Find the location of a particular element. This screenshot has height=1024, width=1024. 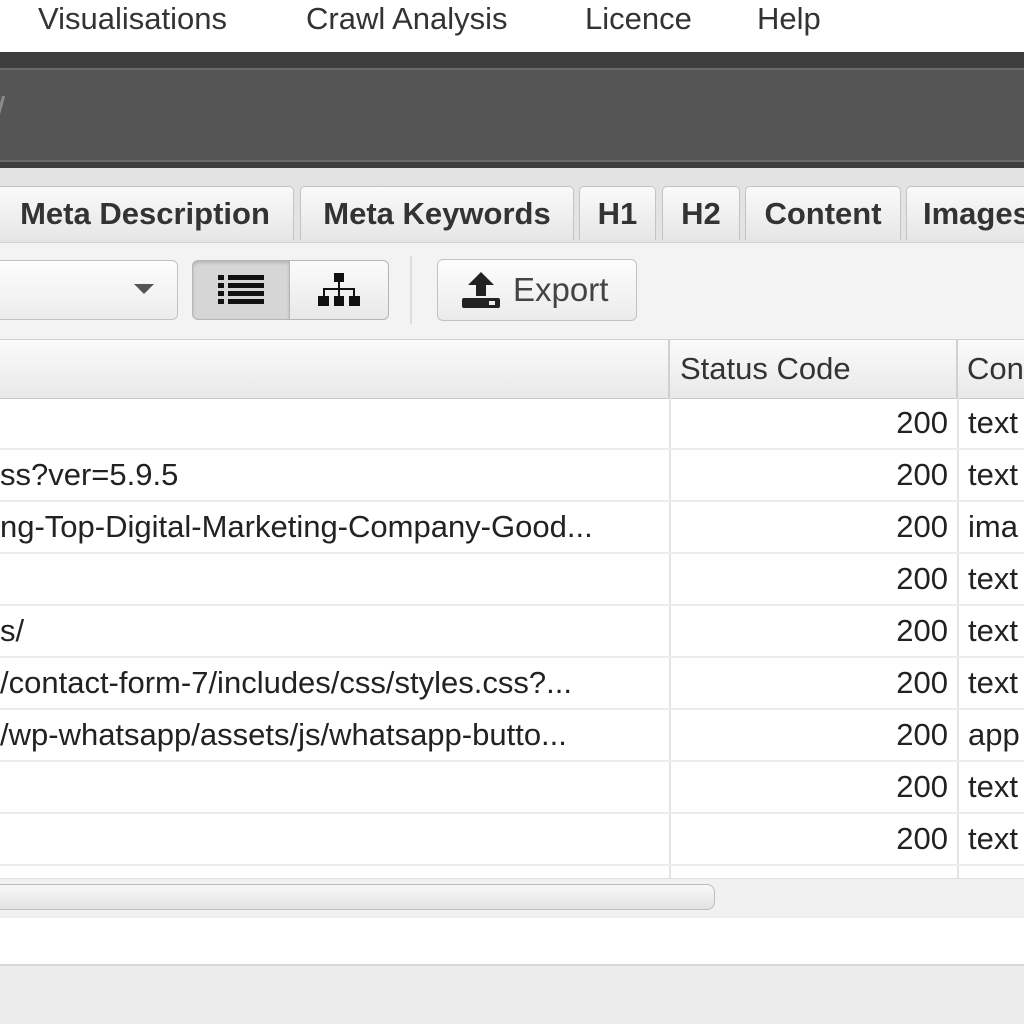

horizontal-scrollbar-thumb is located at coordinates (357, 897).